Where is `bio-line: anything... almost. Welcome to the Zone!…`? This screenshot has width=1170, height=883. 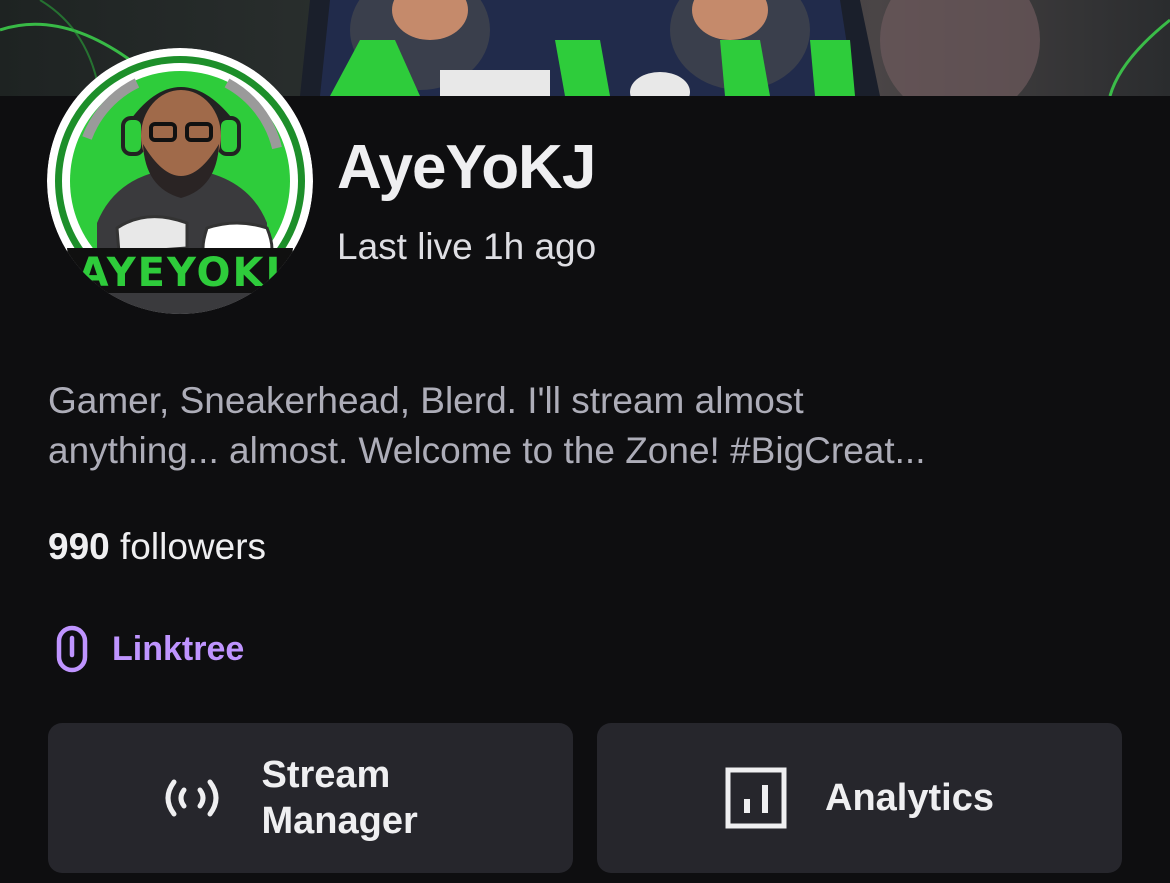
bio-line: anything... almost. Welcome to the Zone!… is located at coordinates (487, 450).